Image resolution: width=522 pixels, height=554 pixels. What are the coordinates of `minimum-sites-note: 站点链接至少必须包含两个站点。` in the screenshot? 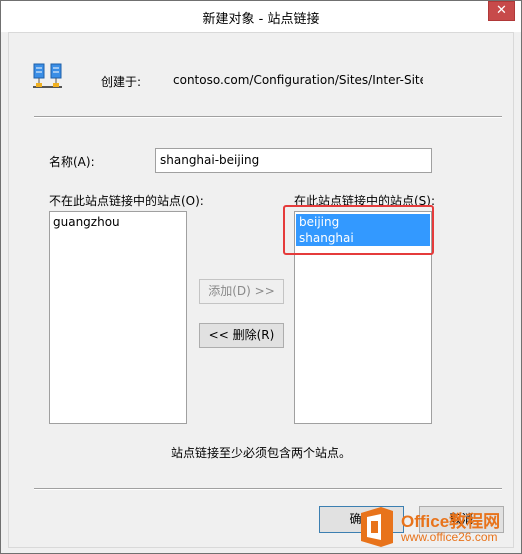 It's located at (260, 453).